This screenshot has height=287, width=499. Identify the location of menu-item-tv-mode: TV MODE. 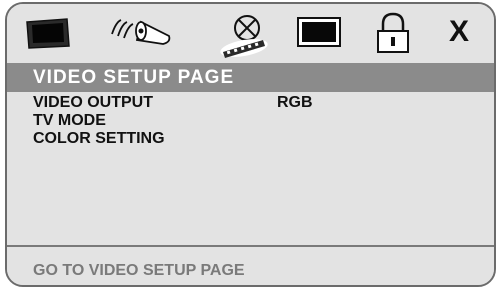
(253, 121).